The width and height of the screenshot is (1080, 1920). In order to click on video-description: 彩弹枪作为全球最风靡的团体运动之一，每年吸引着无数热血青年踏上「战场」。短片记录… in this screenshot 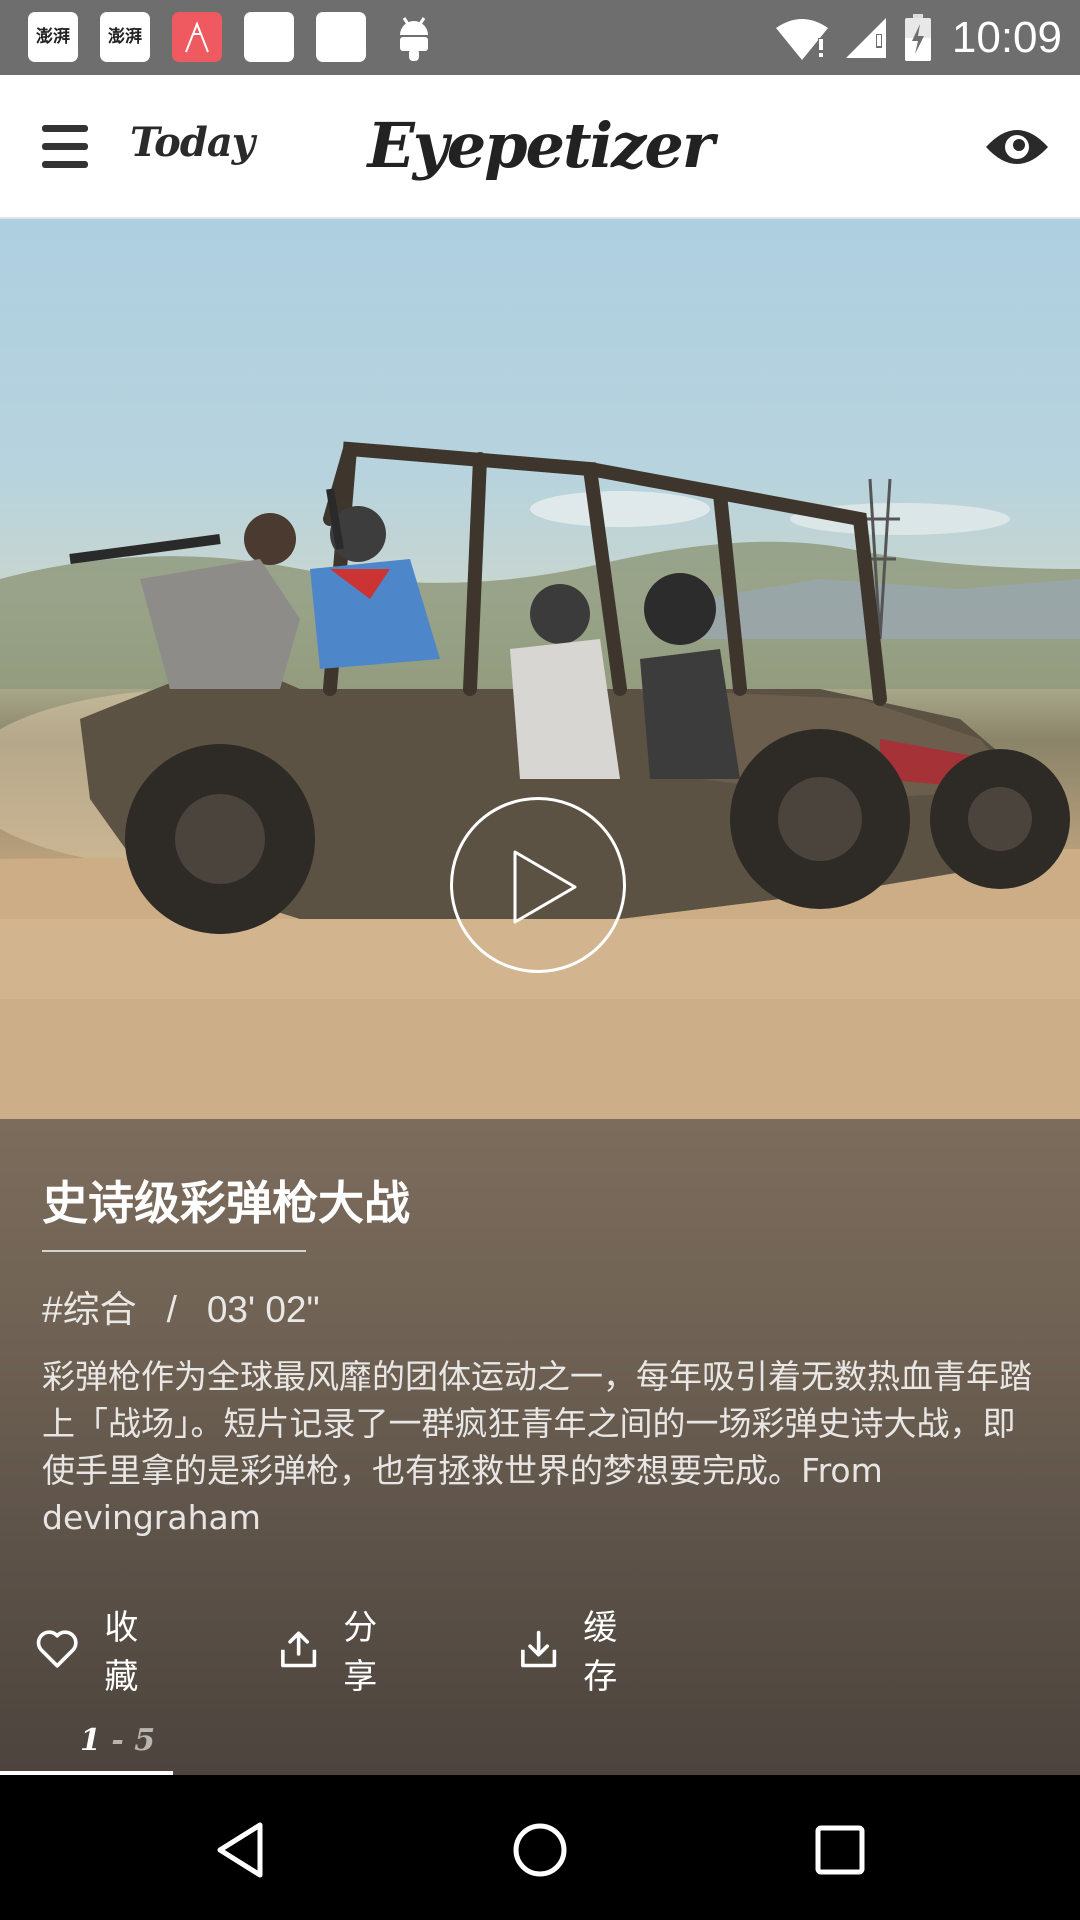, I will do `click(537, 1447)`.